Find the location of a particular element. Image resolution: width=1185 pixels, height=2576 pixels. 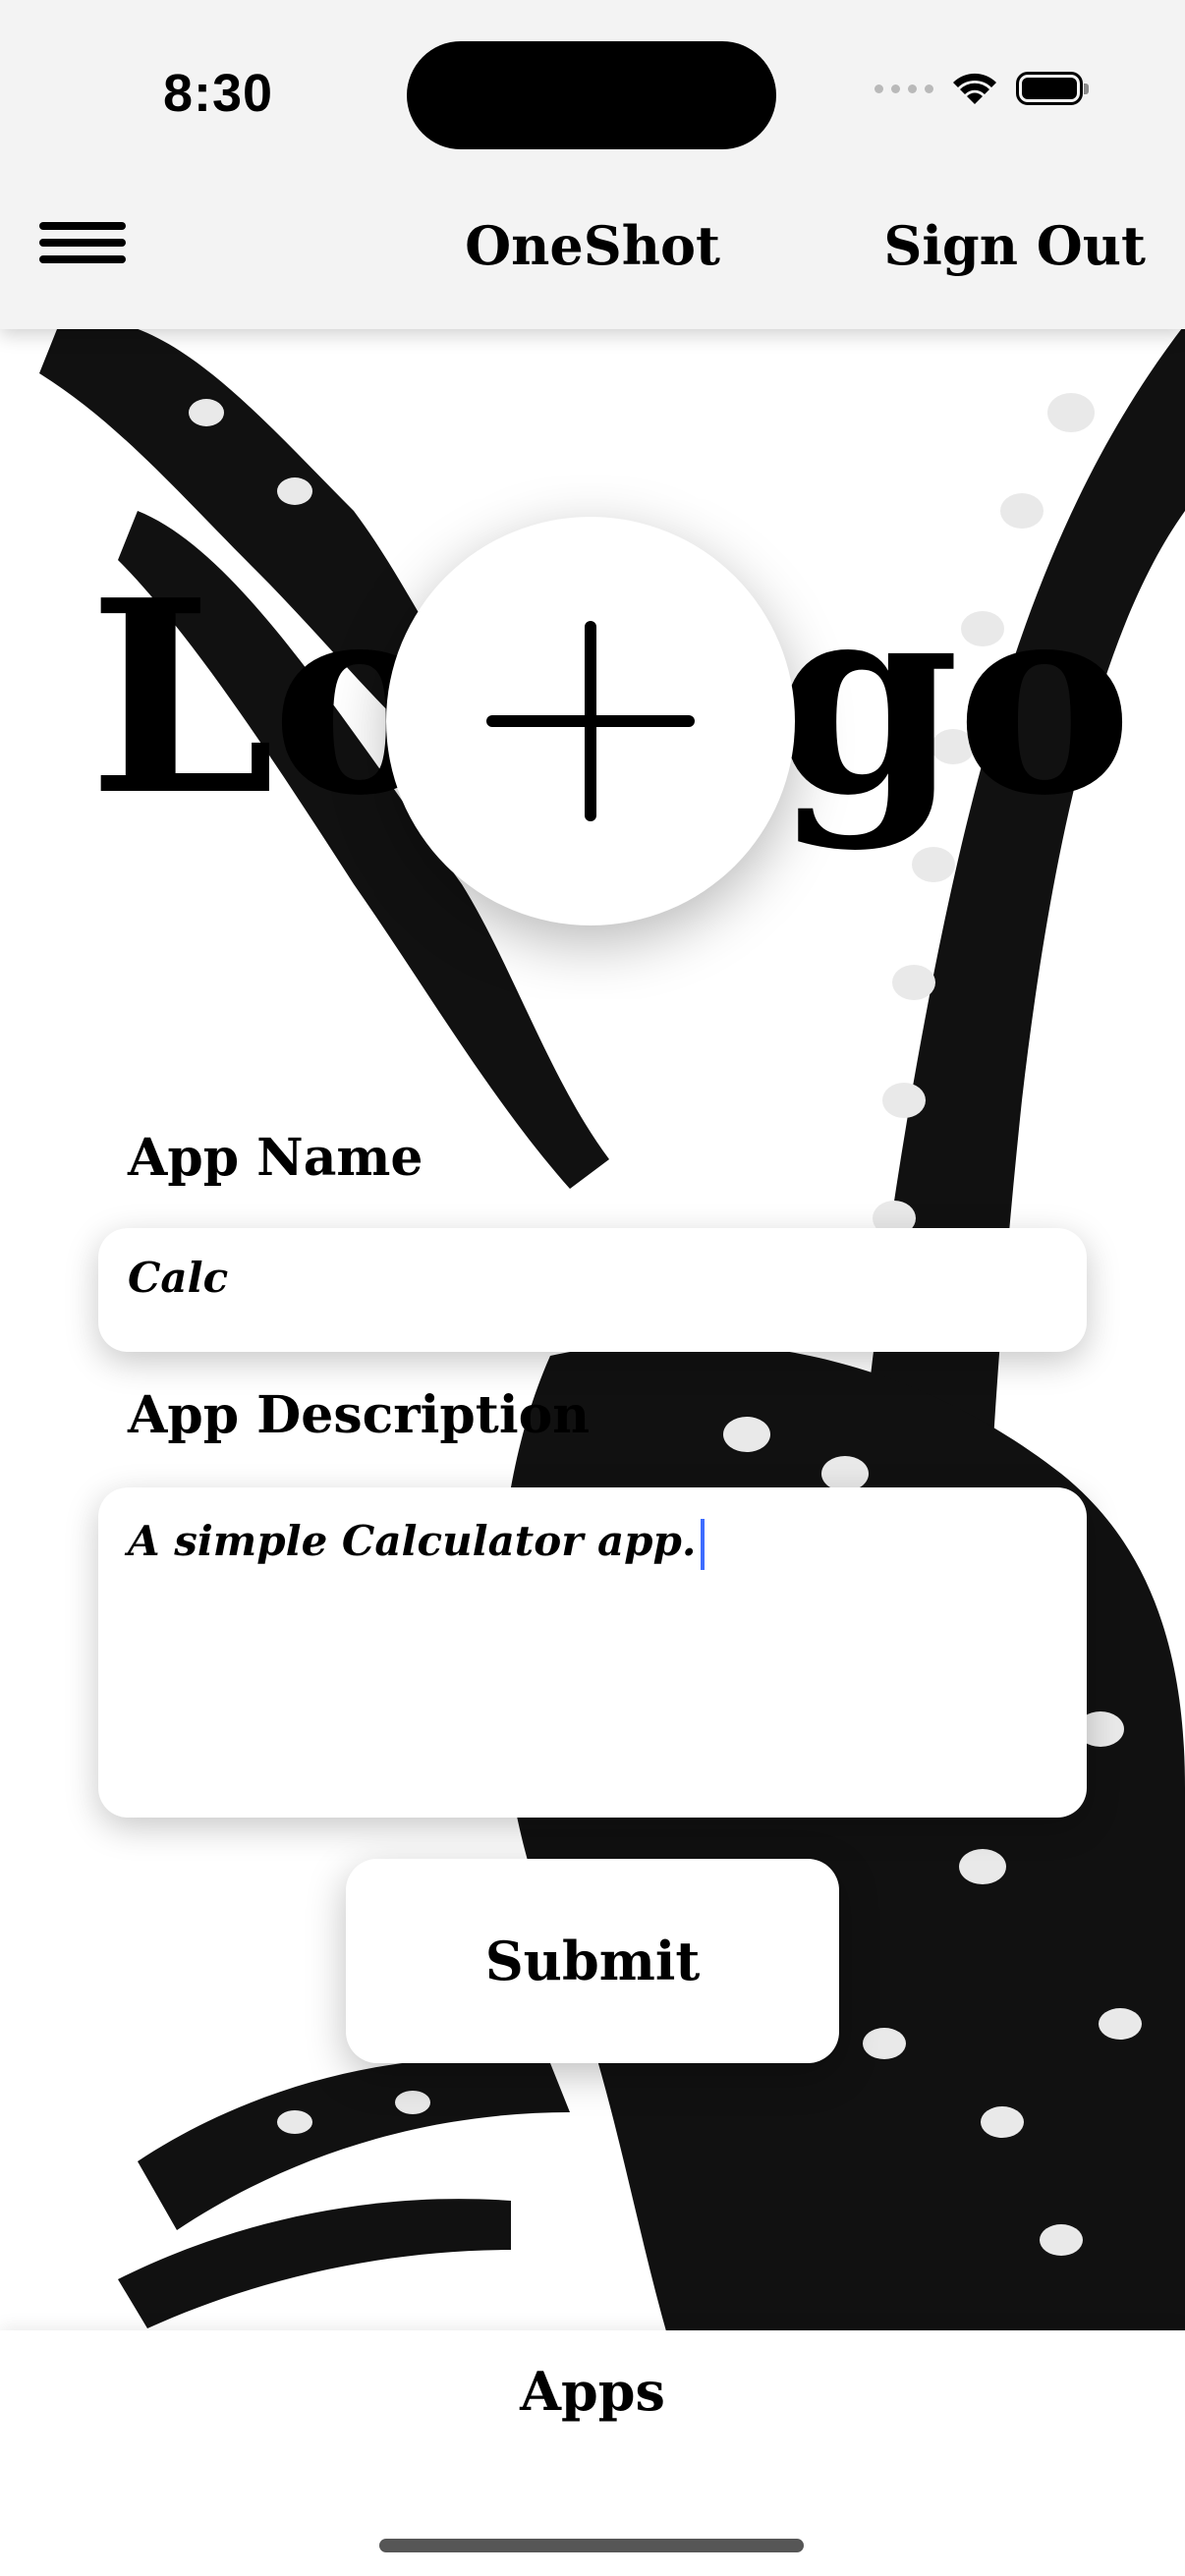

logo-placeholder-right: go is located at coordinates (954, 697).